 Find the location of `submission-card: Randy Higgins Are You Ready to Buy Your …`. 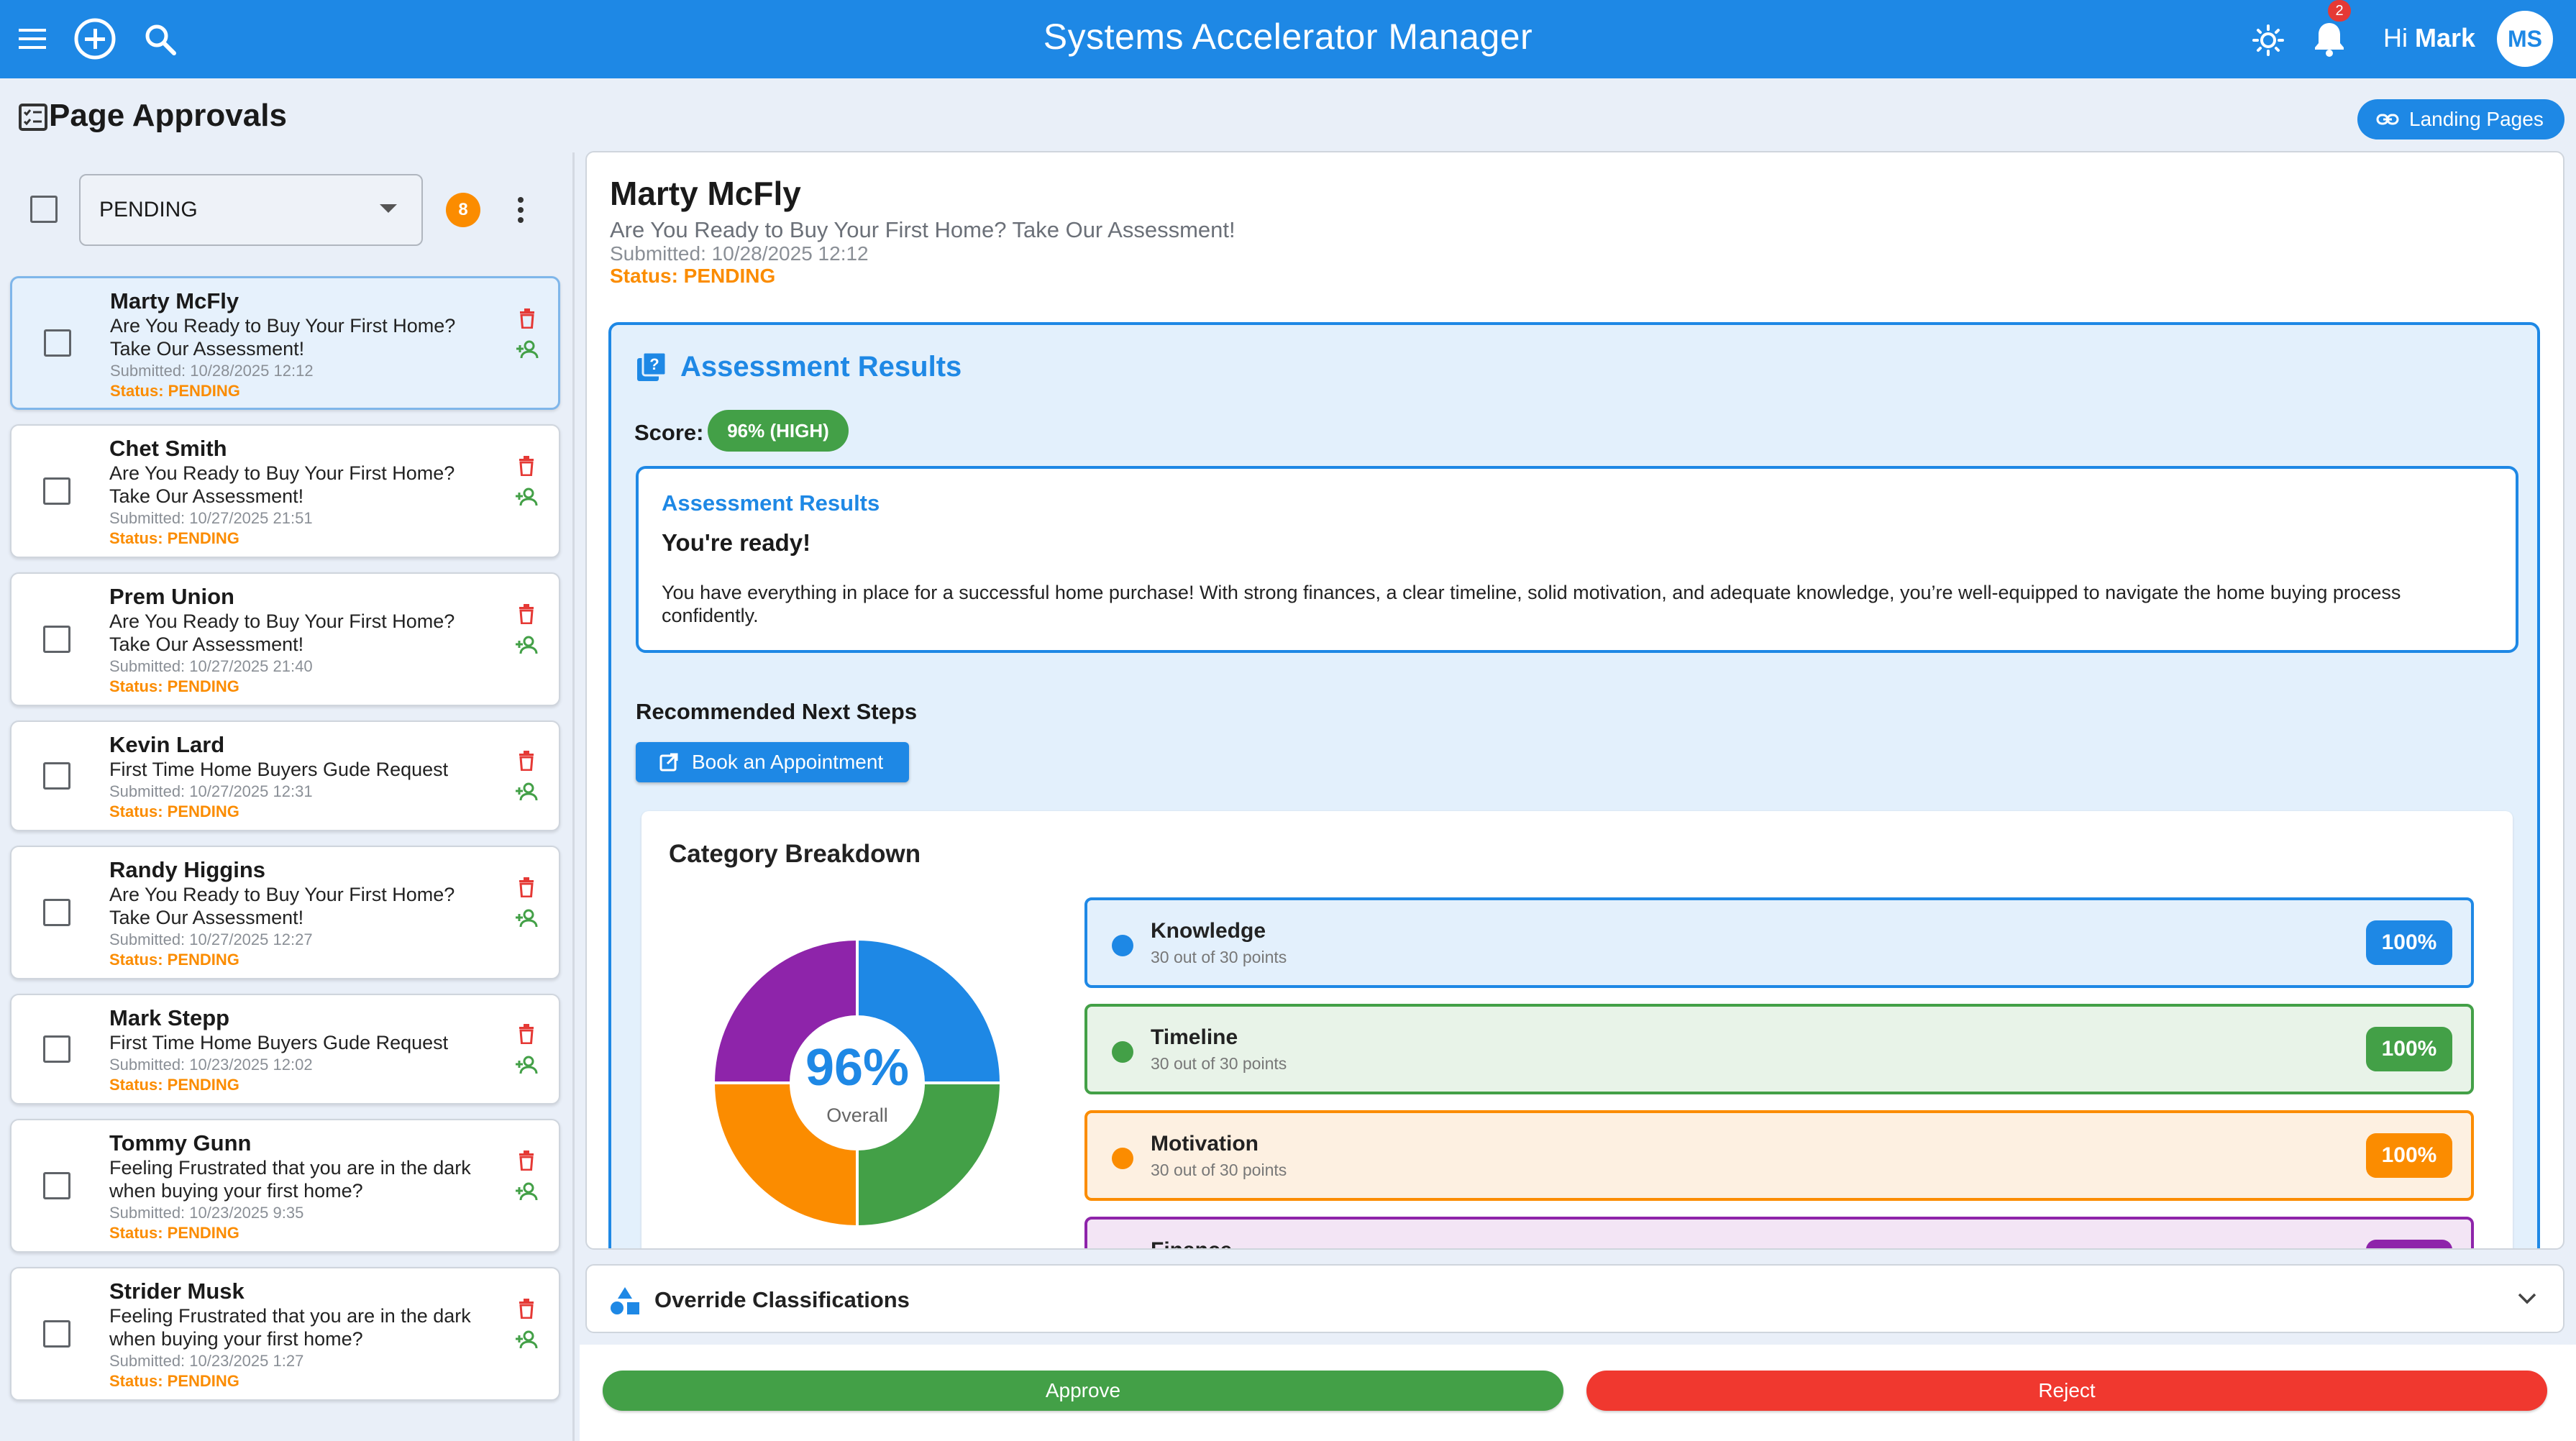

submission-card: Randy Higgins Are You Ready to Buy Your … is located at coordinates (285, 912).